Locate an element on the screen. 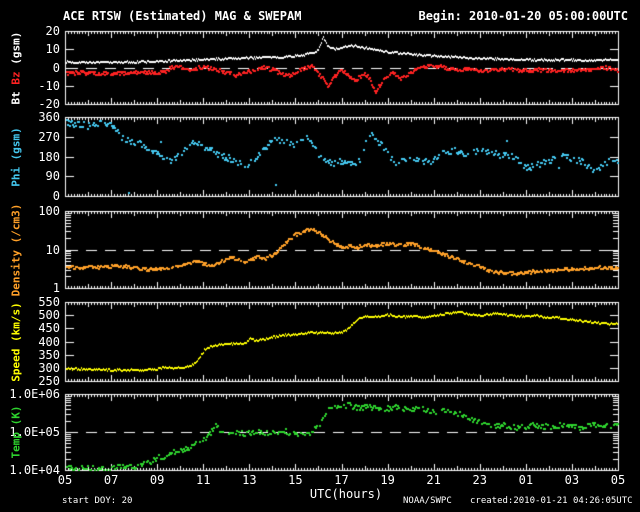  x-tick-label: 15 is located at coordinates (295, 480).